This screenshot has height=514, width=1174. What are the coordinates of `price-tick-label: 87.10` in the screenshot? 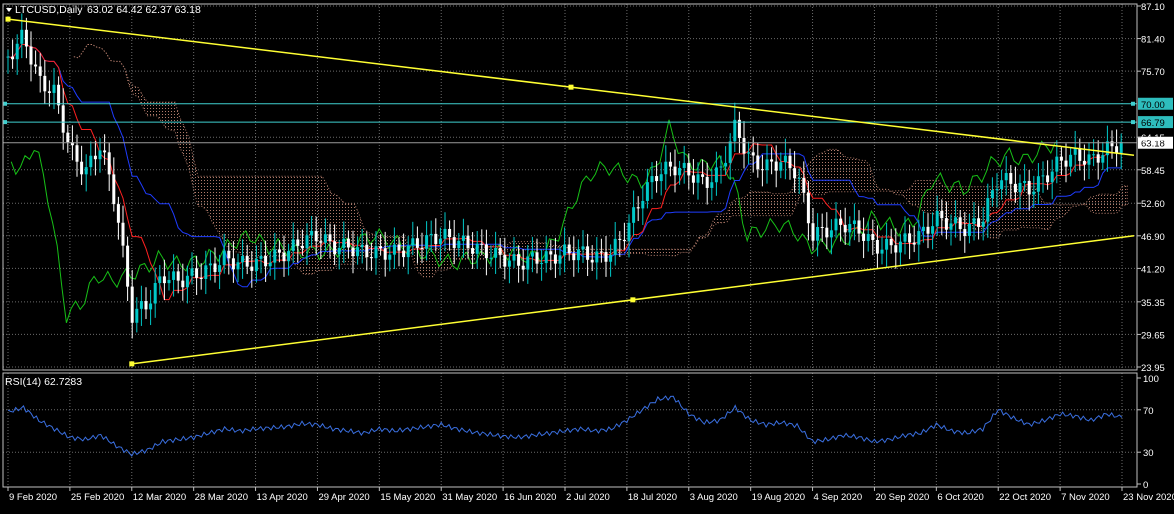 It's located at (1153, 7).